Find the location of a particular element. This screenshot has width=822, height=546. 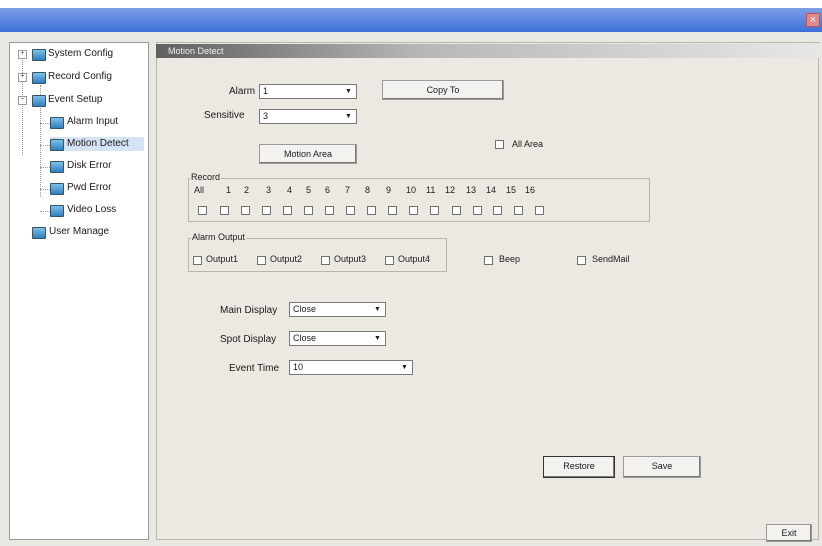

record-group-title: Record is located at coordinates (206, 177).